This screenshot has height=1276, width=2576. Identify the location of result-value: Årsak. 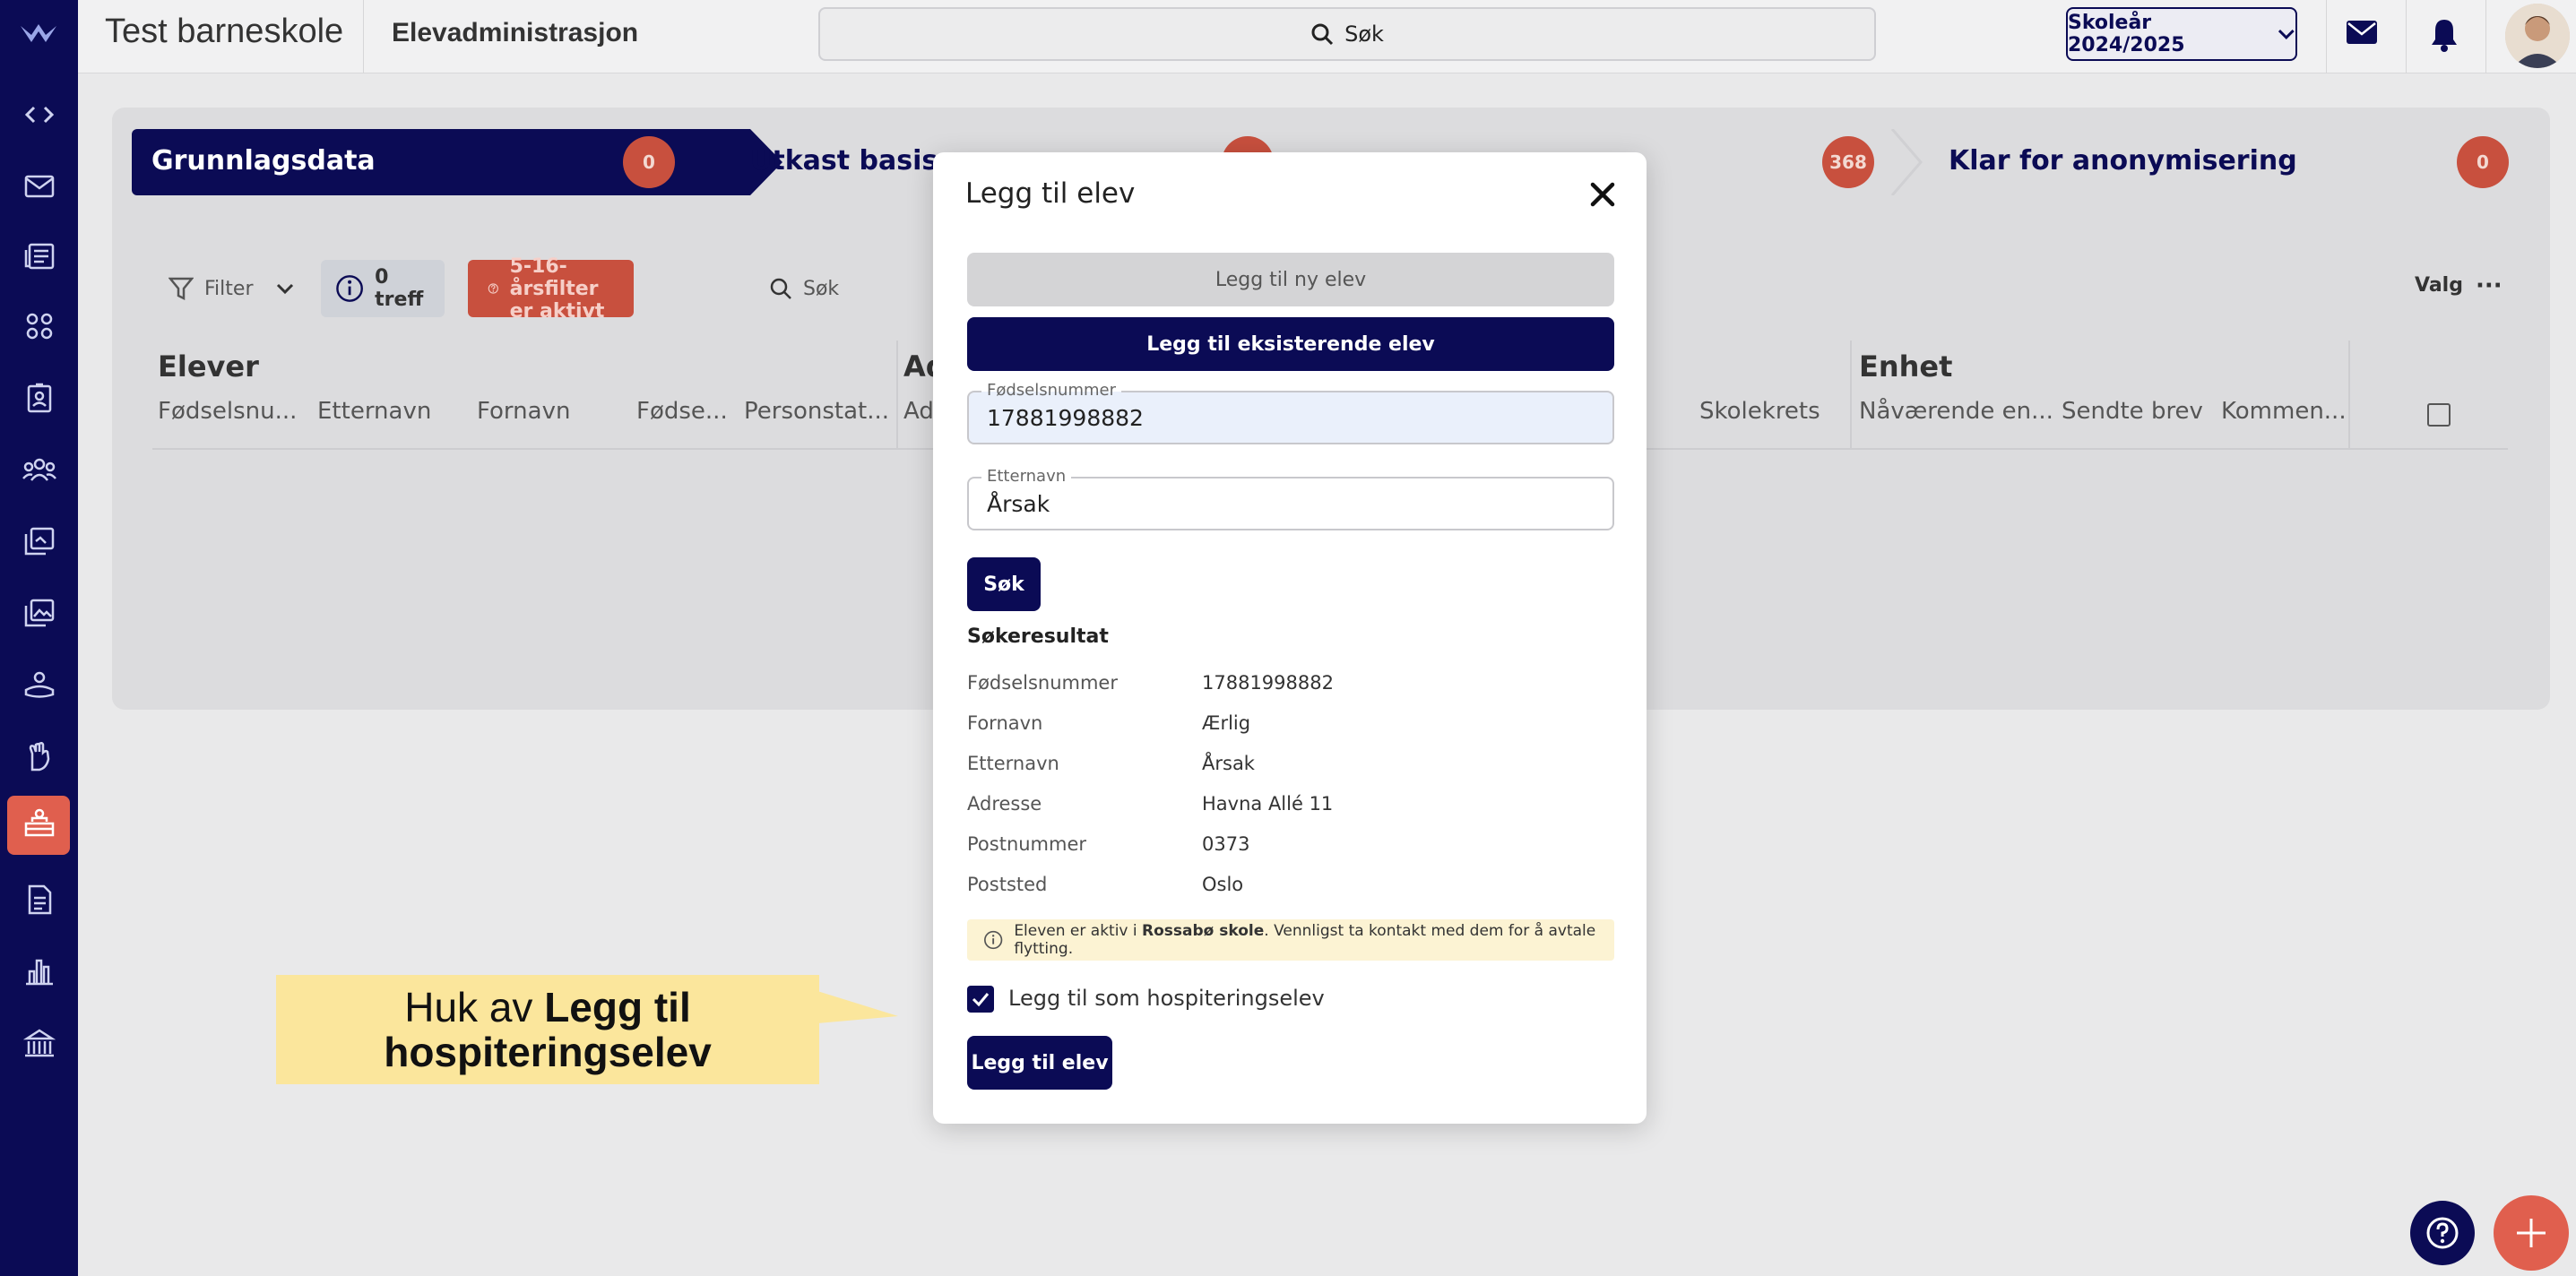
(1228, 763).